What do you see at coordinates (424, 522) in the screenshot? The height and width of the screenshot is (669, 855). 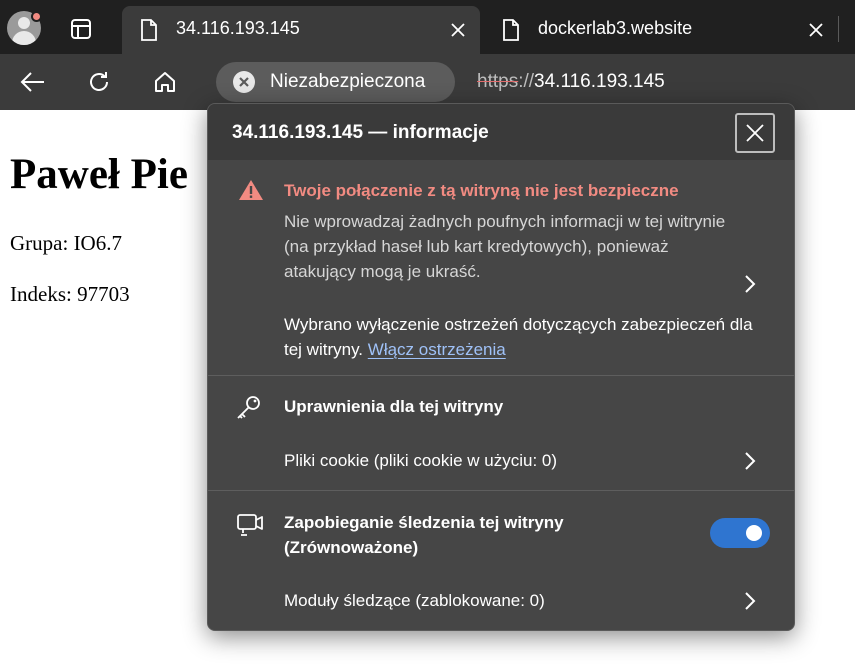 I see `tracking-prevention-title: Zapobieganie śledzenia tej witryny` at bounding box center [424, 522].